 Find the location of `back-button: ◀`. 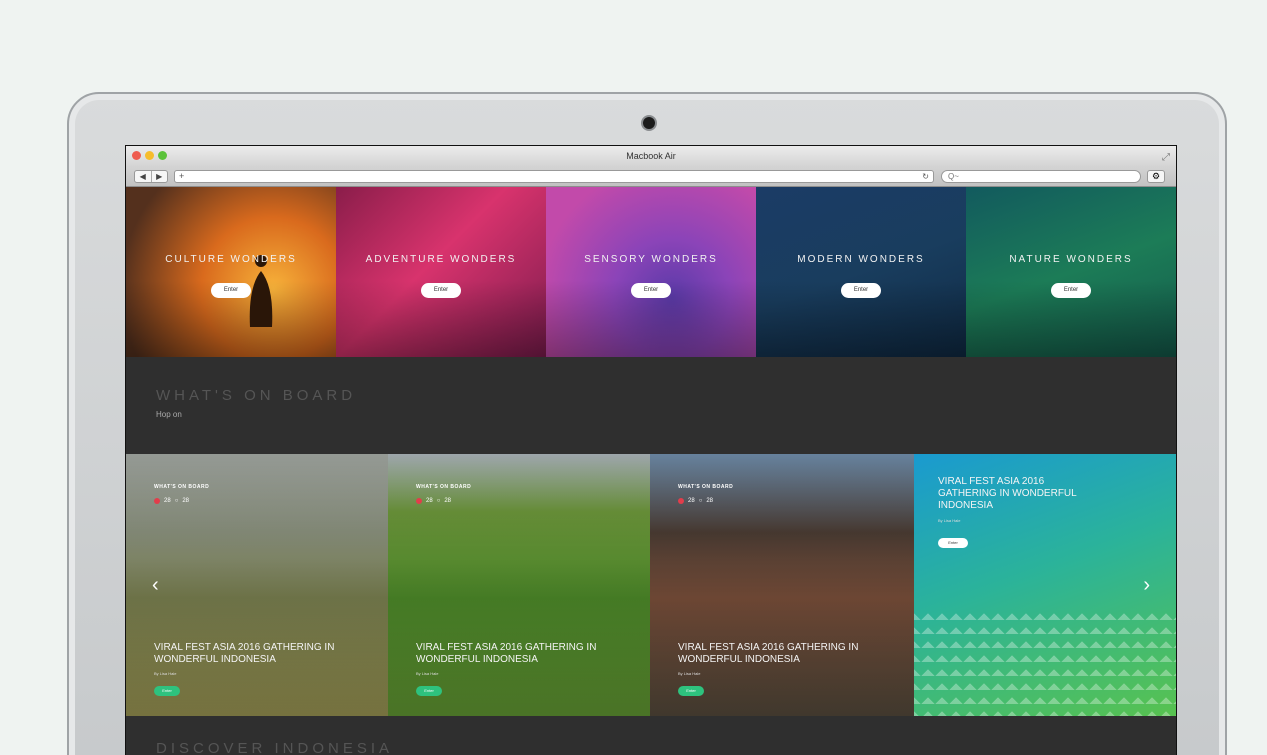

back-button: ◀ is located at coordinates (143, 176).